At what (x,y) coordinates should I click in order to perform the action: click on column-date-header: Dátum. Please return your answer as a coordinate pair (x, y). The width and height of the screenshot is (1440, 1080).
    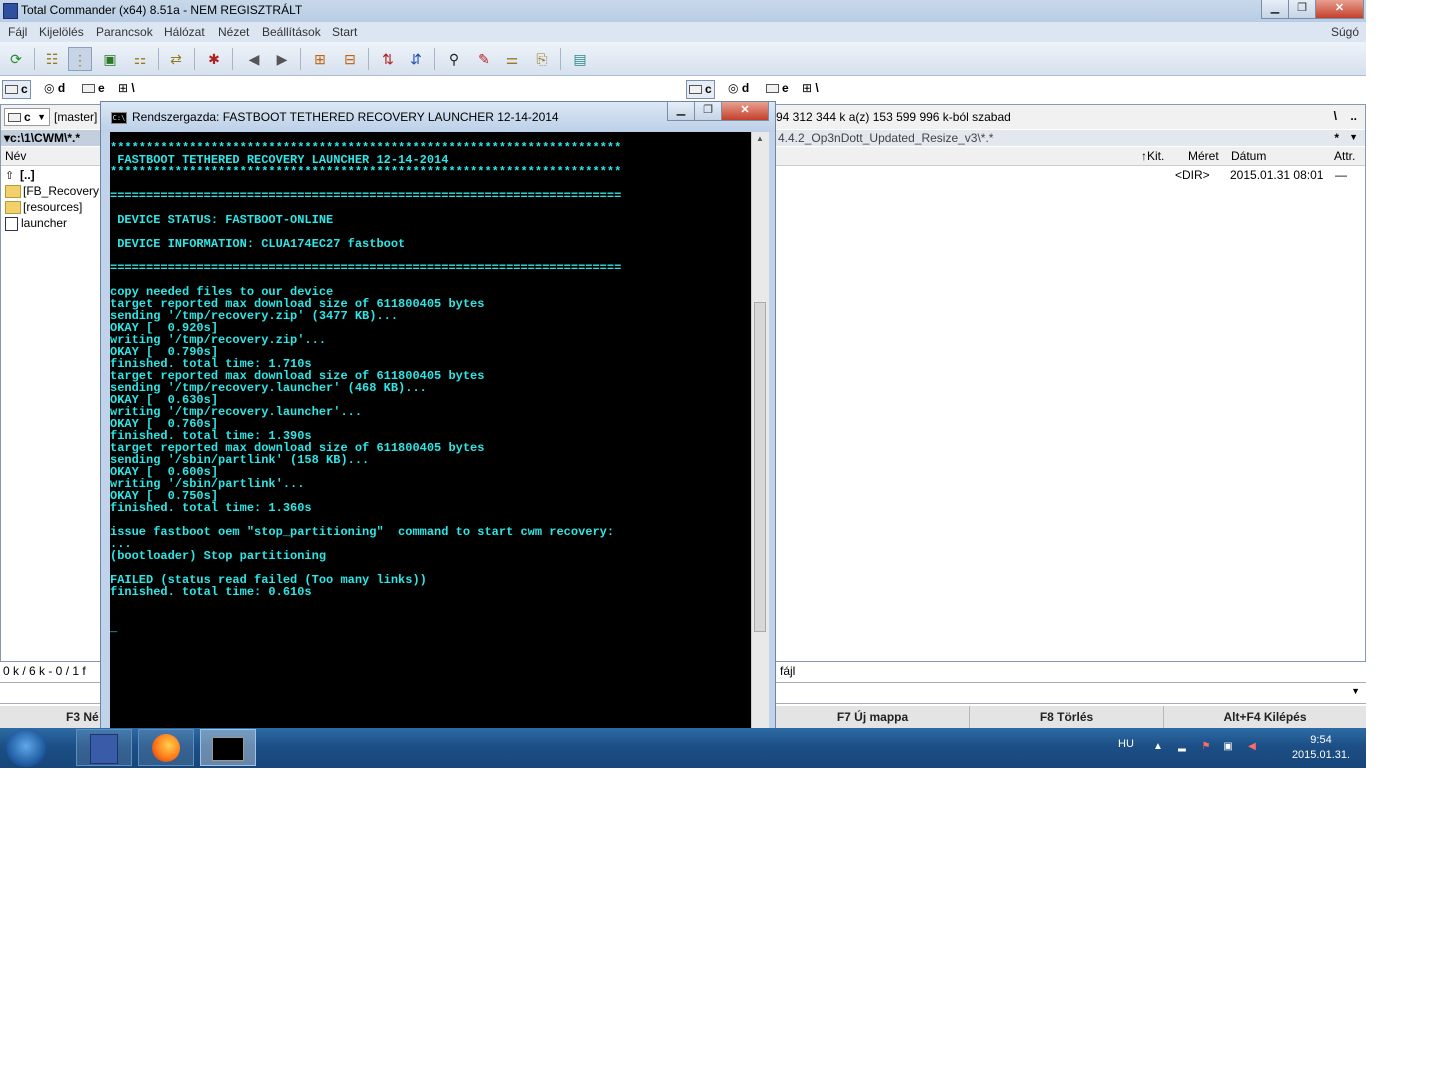
    Looking at the image, I should click on (1248, 156).